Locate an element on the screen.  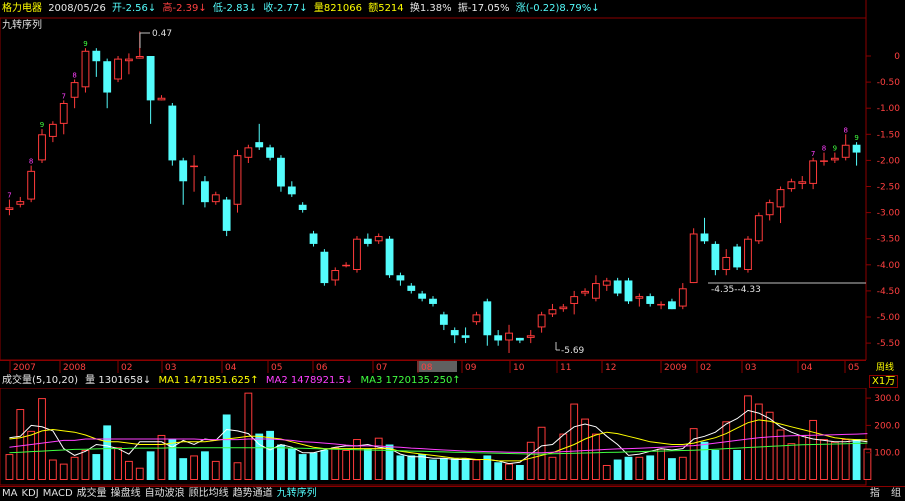
time-tick-label: 03 is located at coordinates (170, 368).